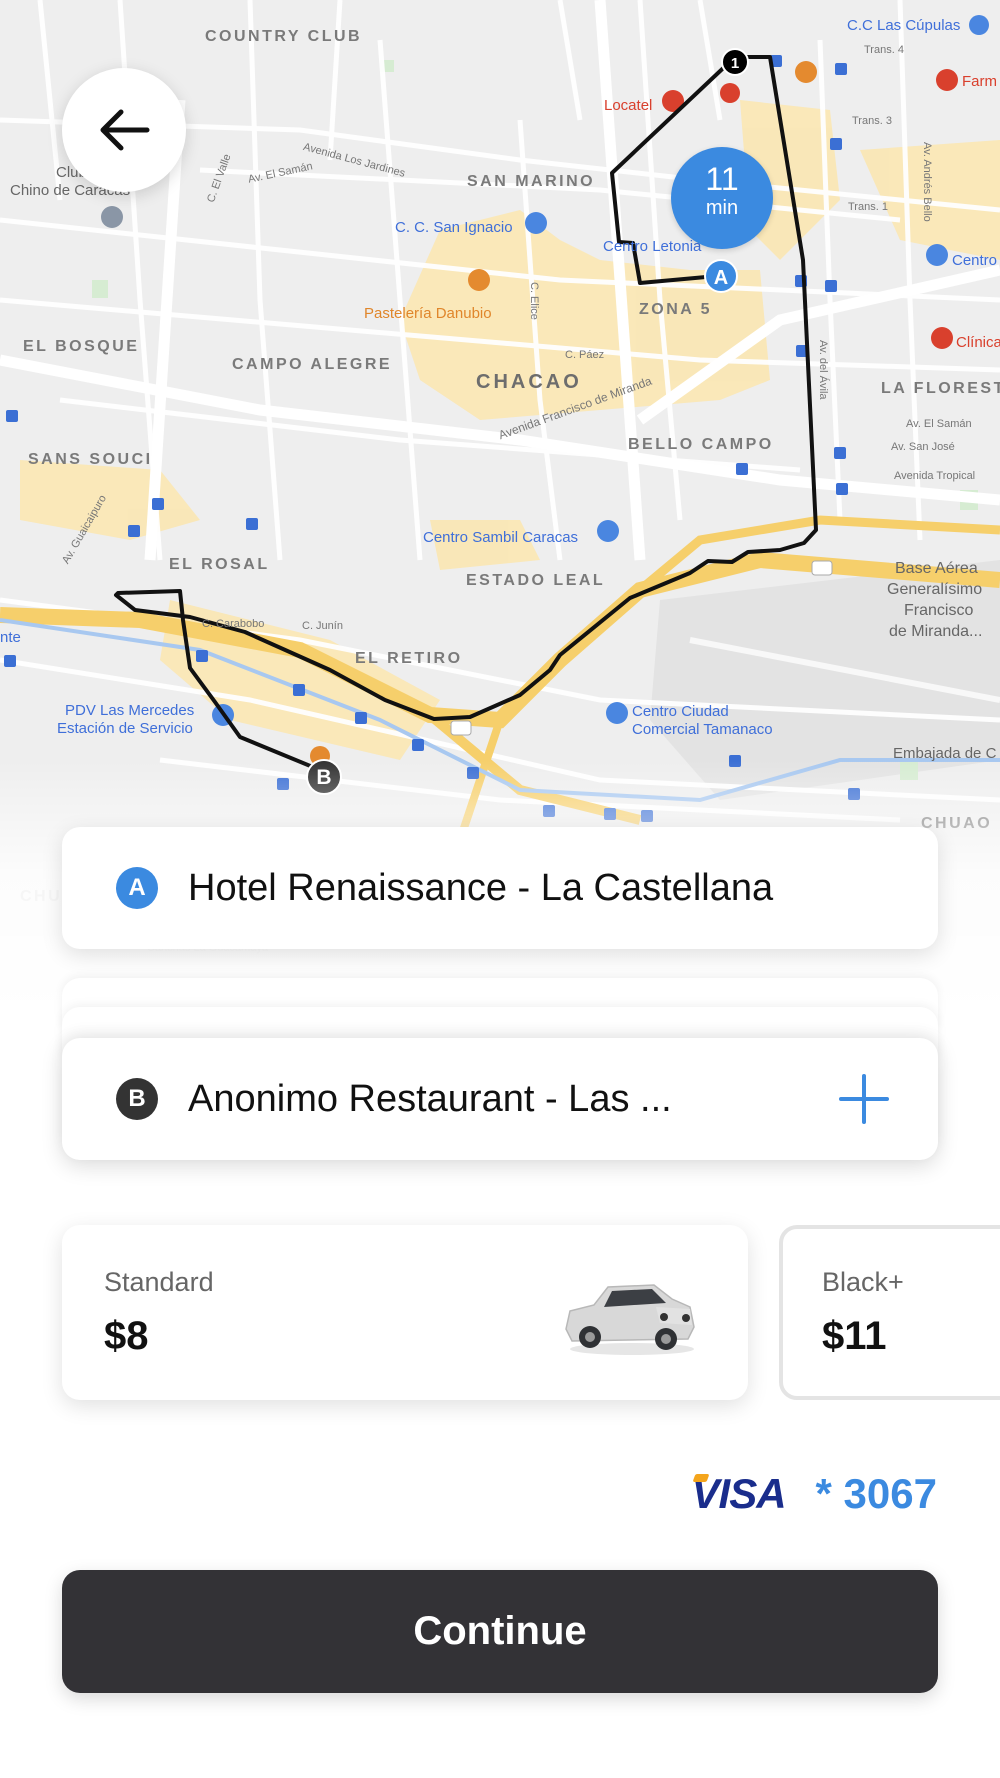  I want to click on map-label-c-paez: C. Páez, so click(585, 355).